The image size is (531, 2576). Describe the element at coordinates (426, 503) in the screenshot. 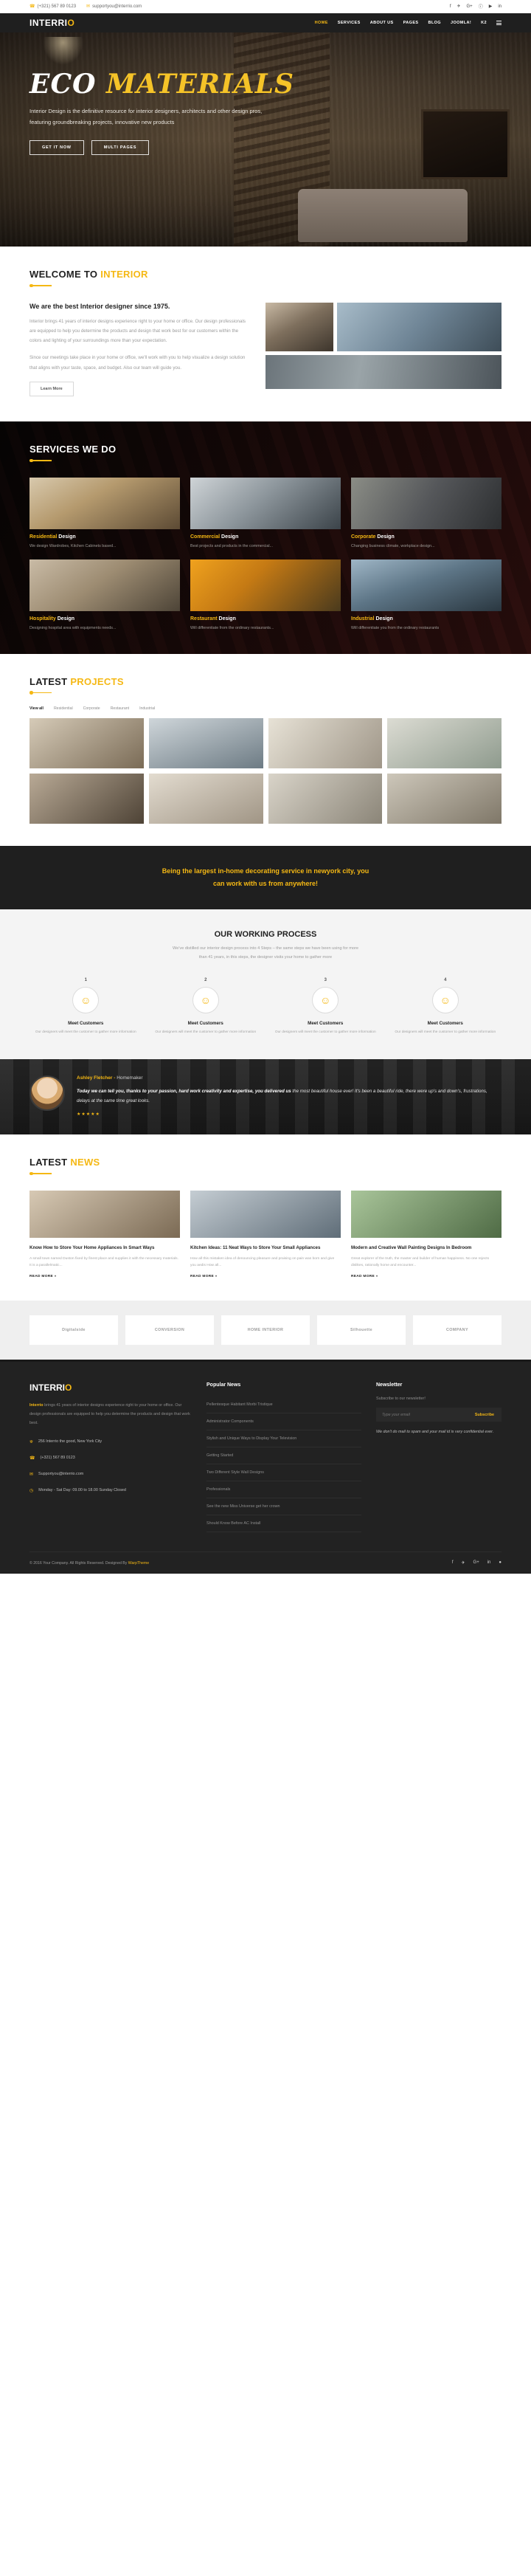

I see `service-image` at that location.